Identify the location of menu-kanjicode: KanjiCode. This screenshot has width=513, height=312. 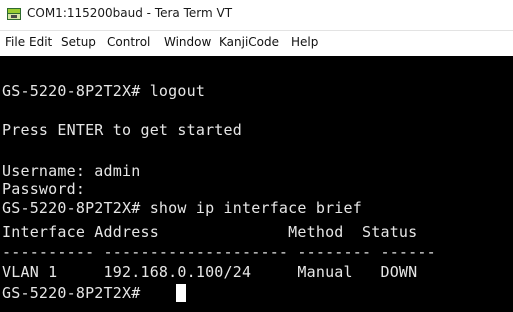
(249, 42).